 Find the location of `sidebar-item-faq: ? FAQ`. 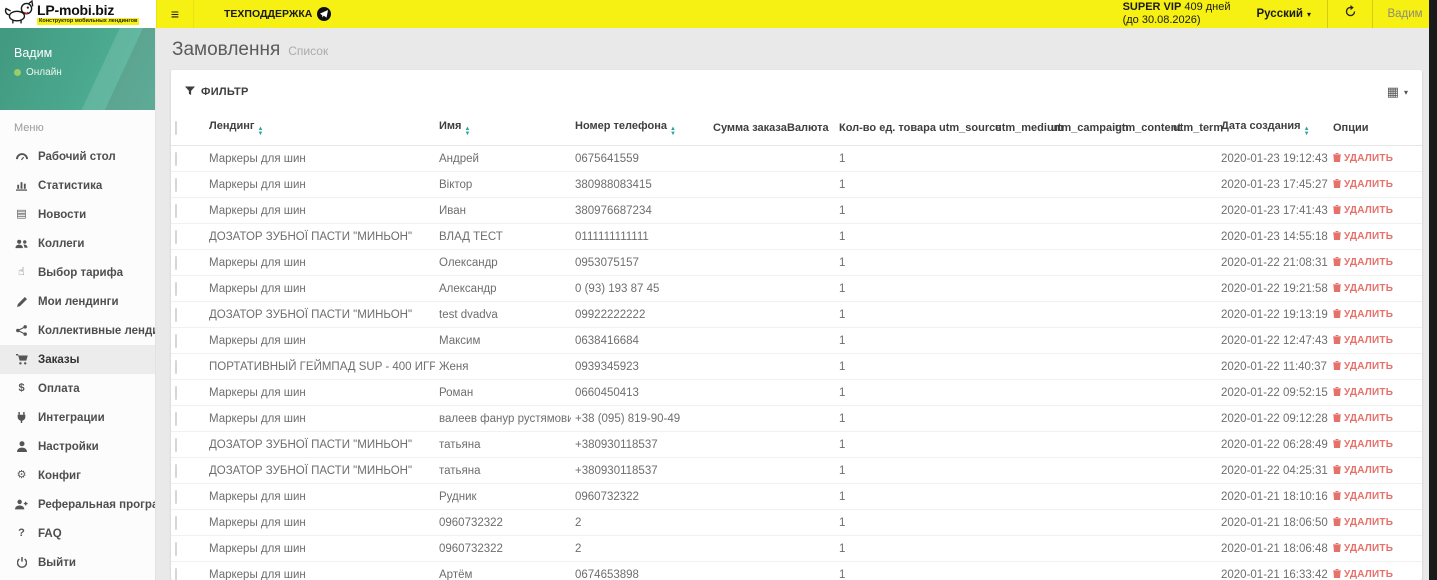

sidebar-item-faq: ? FAQ is located at coordinates (77, 533).